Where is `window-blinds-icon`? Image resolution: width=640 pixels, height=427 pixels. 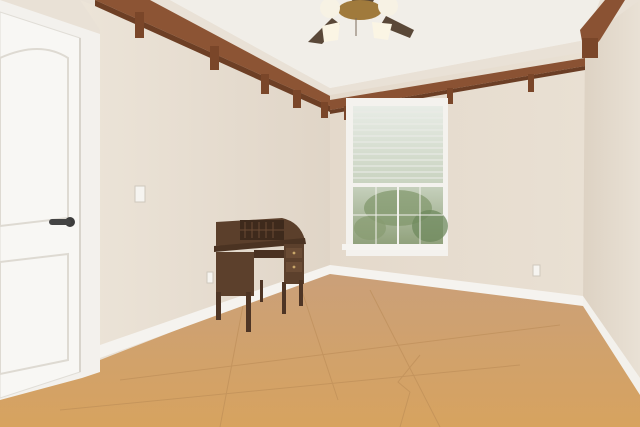
window-blinds-icon is located at coordinates (395, 177).